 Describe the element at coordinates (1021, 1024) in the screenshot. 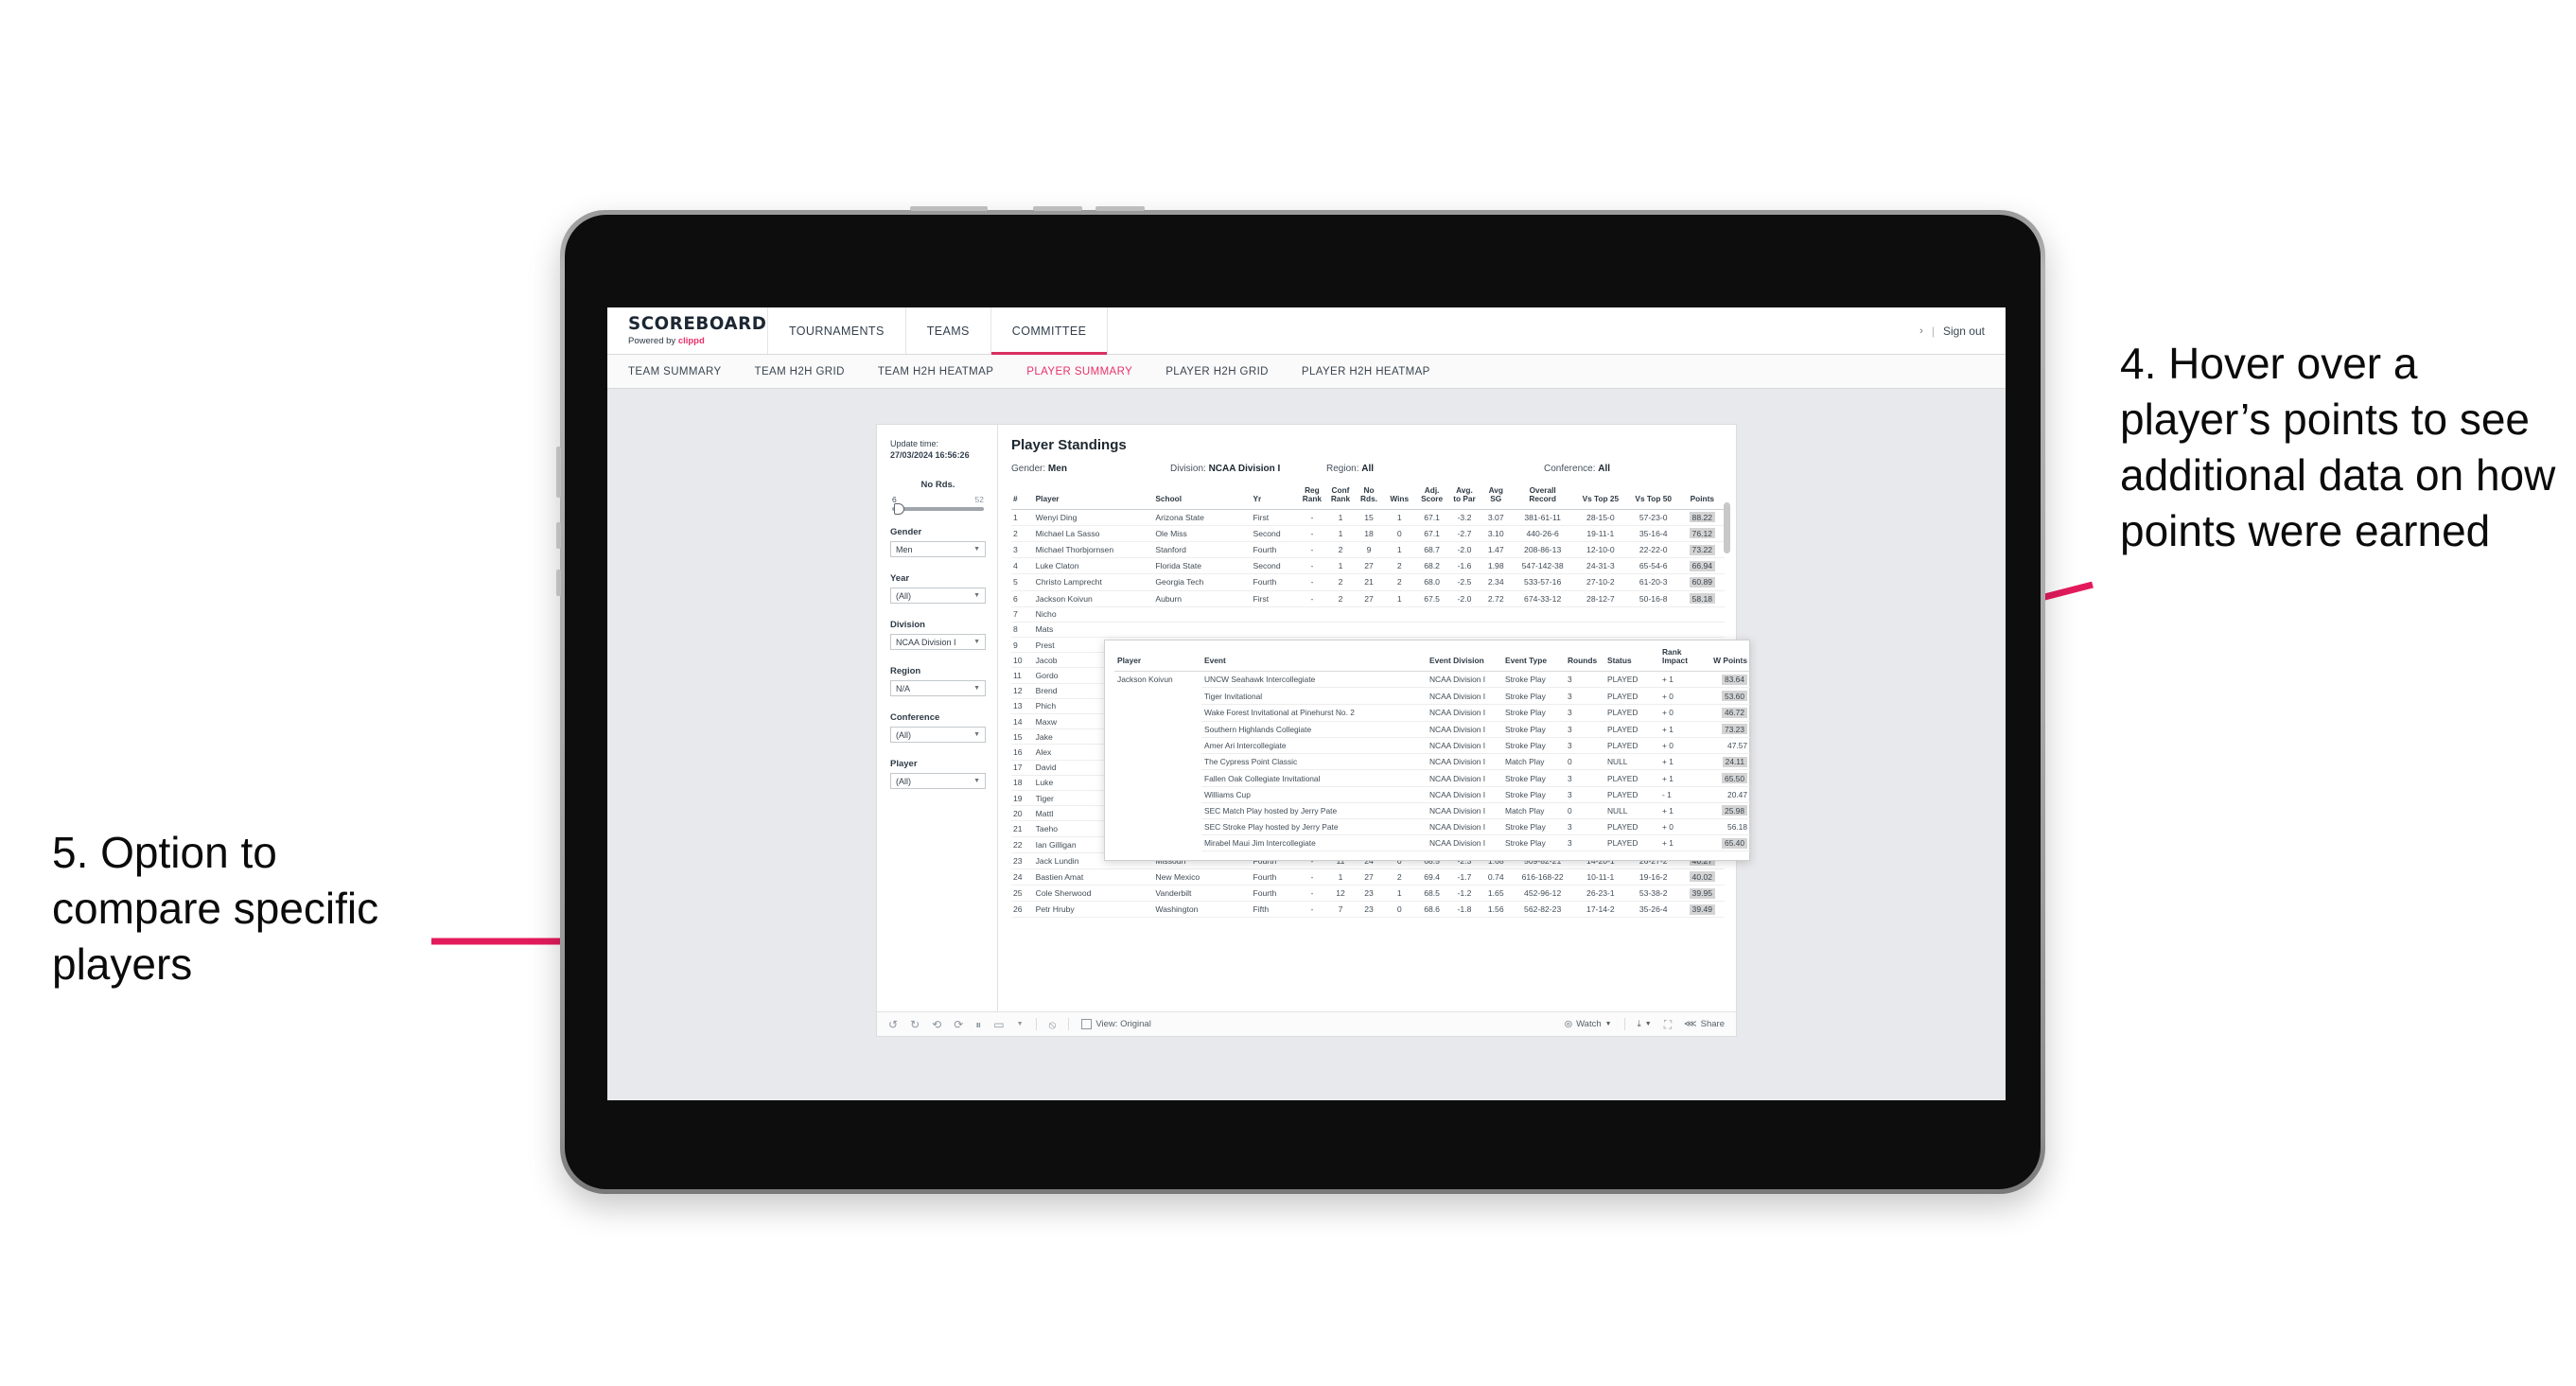

I see `chevron-down-icon: ▼` at that location.